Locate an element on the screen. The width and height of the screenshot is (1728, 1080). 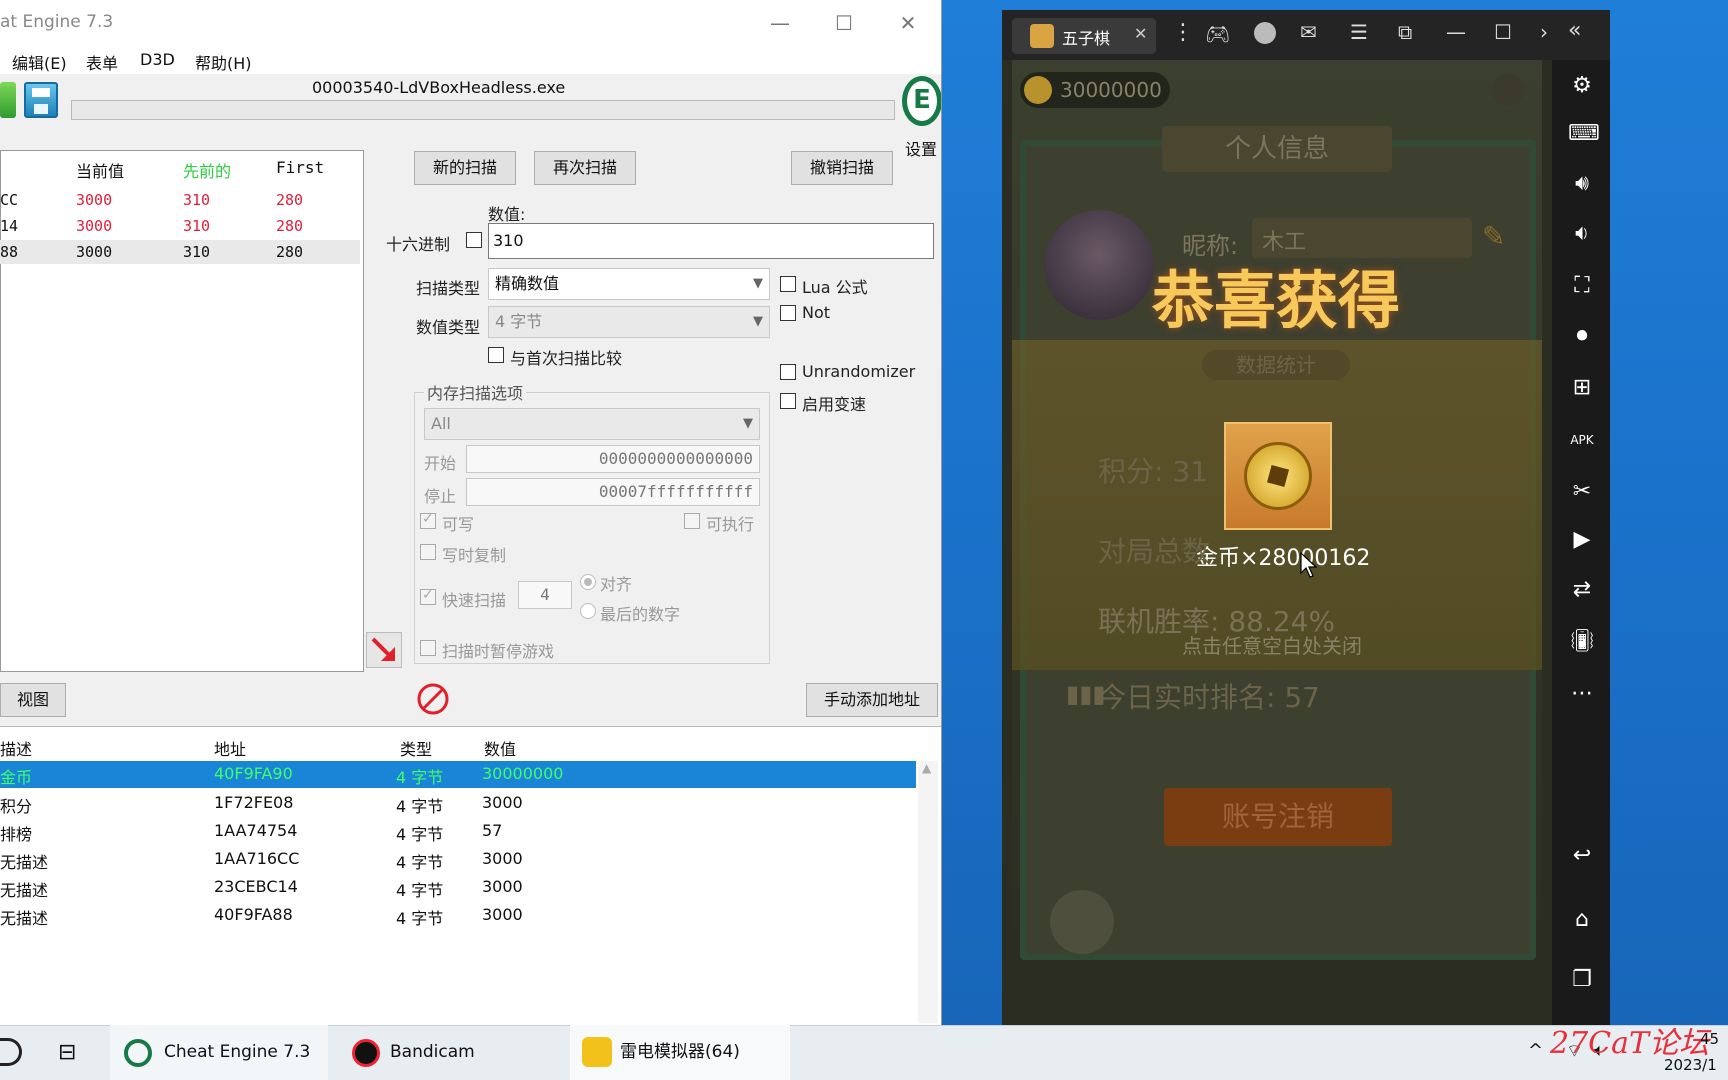
add-window-icon: ⊞ is located at coordinates (1582, 388).